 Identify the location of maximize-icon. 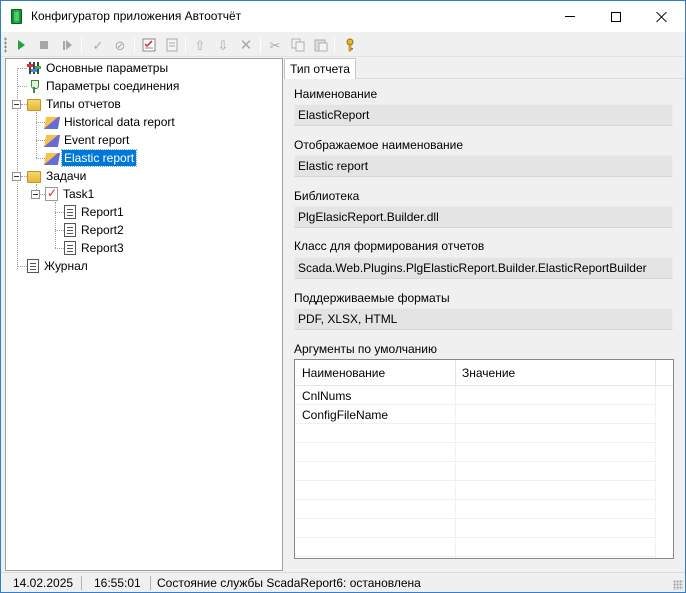
(616, 16).